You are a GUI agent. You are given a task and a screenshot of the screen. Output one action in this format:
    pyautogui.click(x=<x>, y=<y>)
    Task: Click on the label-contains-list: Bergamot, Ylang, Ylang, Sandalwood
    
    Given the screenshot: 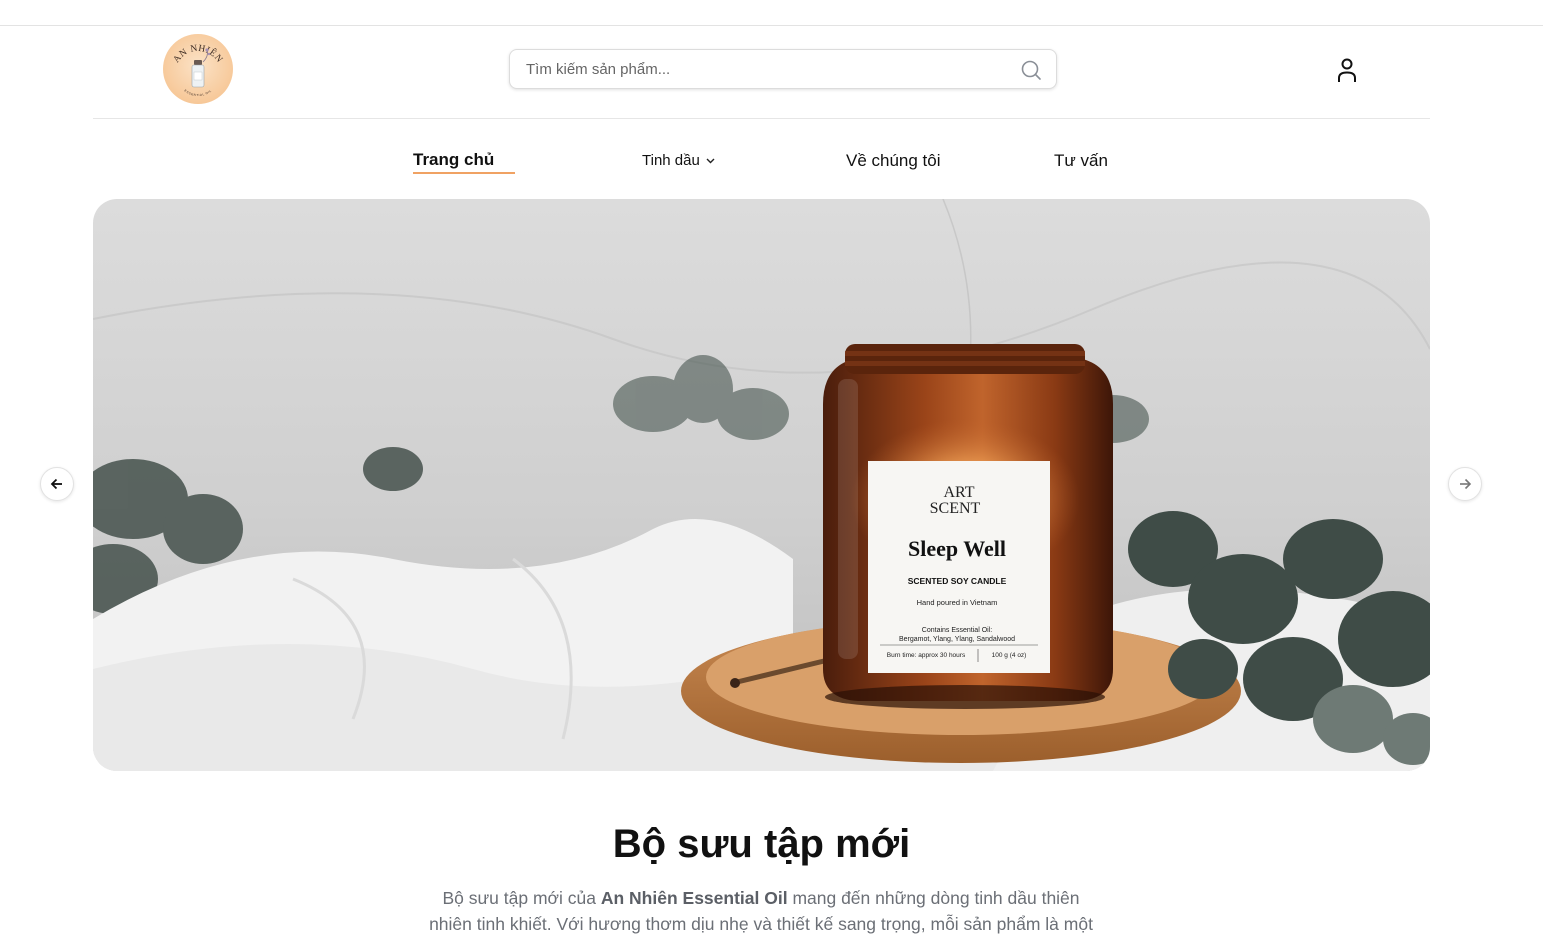 What is the action you would take?
    pyautogui.click(x=957, y=639)
    